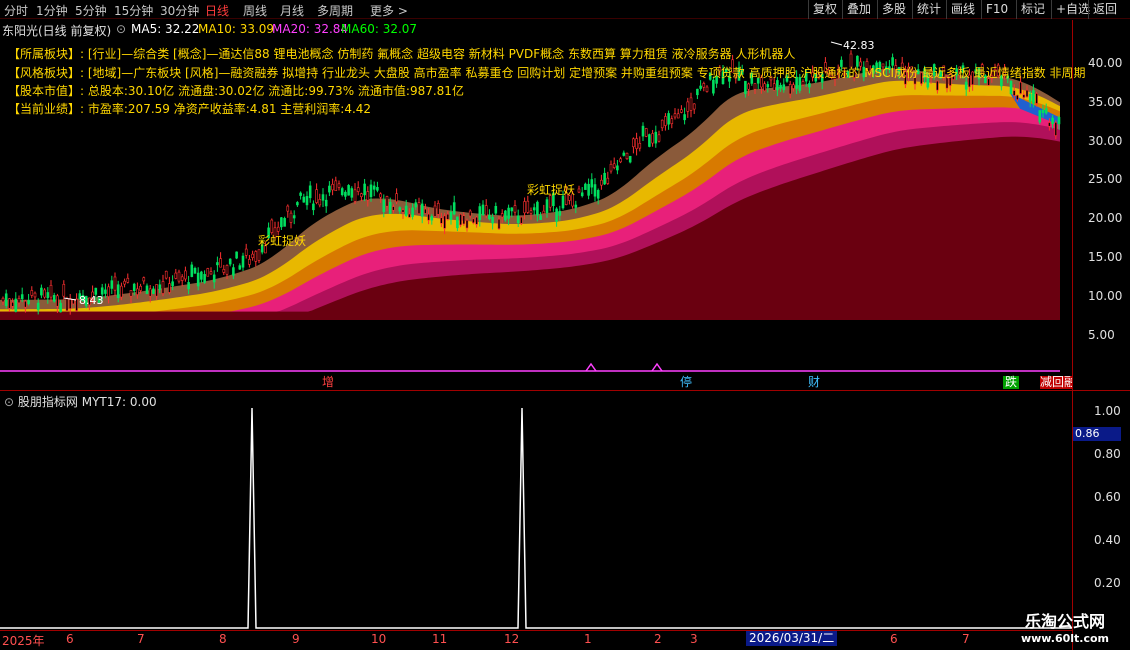 The width and height of the screenshot is (1130, 650). What do you see at coordinates (217, 10) in the screenshot?
I see `tf-daily: 日线` at bounding box center [217, 10].